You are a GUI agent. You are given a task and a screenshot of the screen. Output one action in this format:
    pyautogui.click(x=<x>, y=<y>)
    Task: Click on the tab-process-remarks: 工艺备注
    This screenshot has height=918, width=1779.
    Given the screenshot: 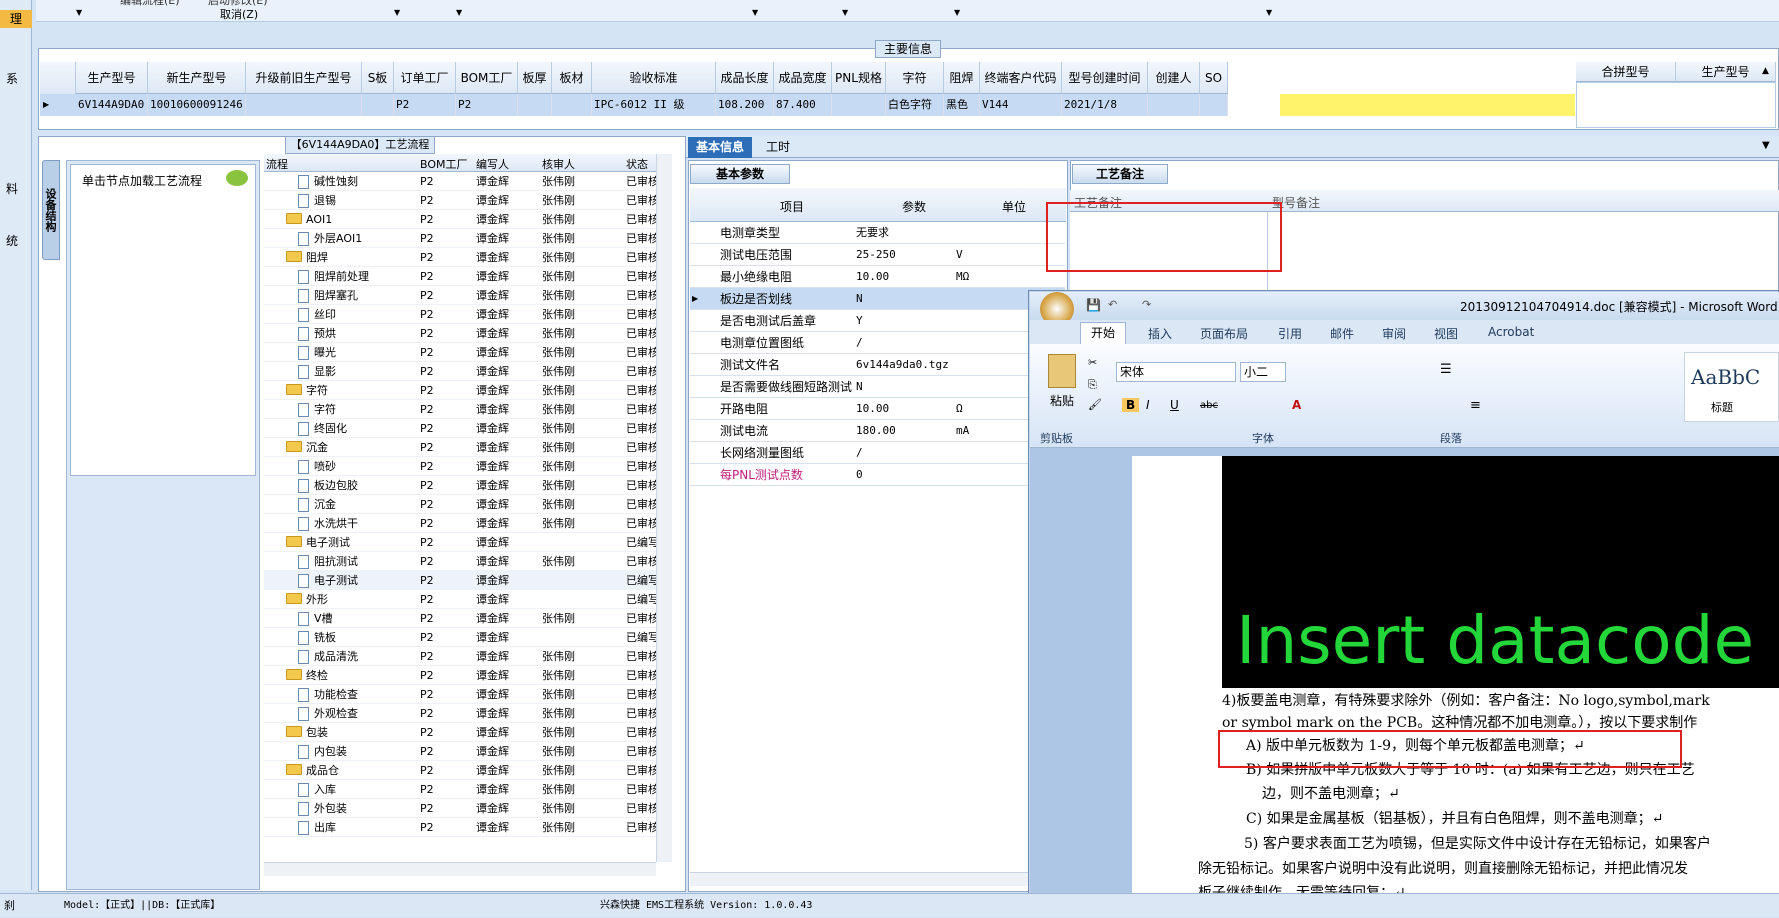 What is the action you would take?
    pyautogui.click(x=1120, y=174)
    